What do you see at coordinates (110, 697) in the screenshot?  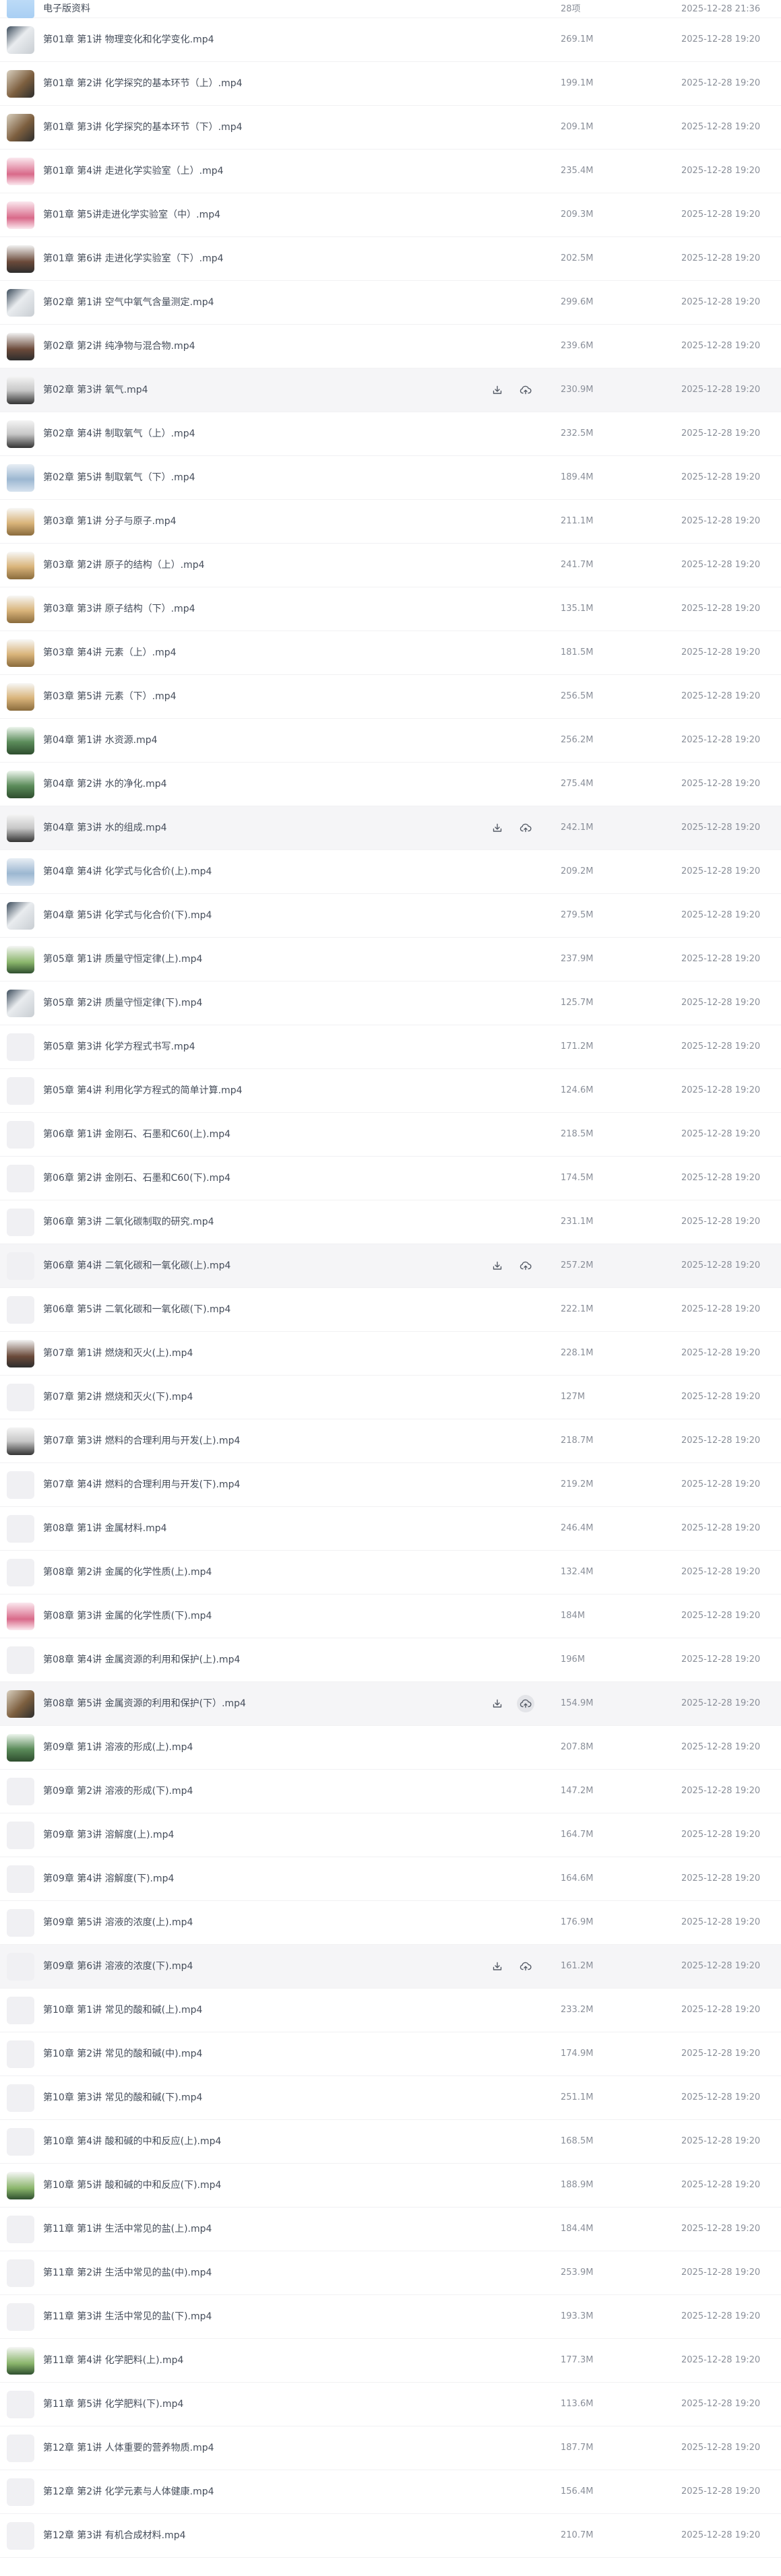 I see `file-name: 第03章 第5讲 元素（下）.mp4` at bounding box center [110, 697].